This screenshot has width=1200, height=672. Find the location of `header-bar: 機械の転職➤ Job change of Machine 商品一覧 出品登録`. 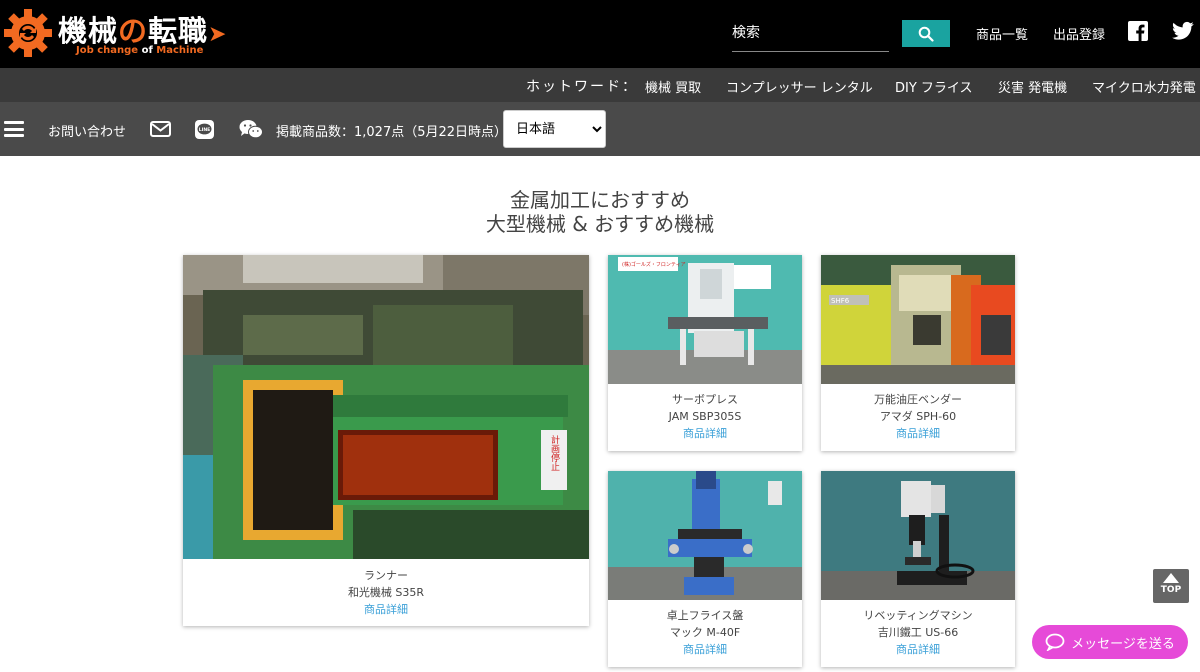

header-bar: 機械の転職➤ Job change of Machine 商品一覧 出品登録 is located at coordinates (600, 34).